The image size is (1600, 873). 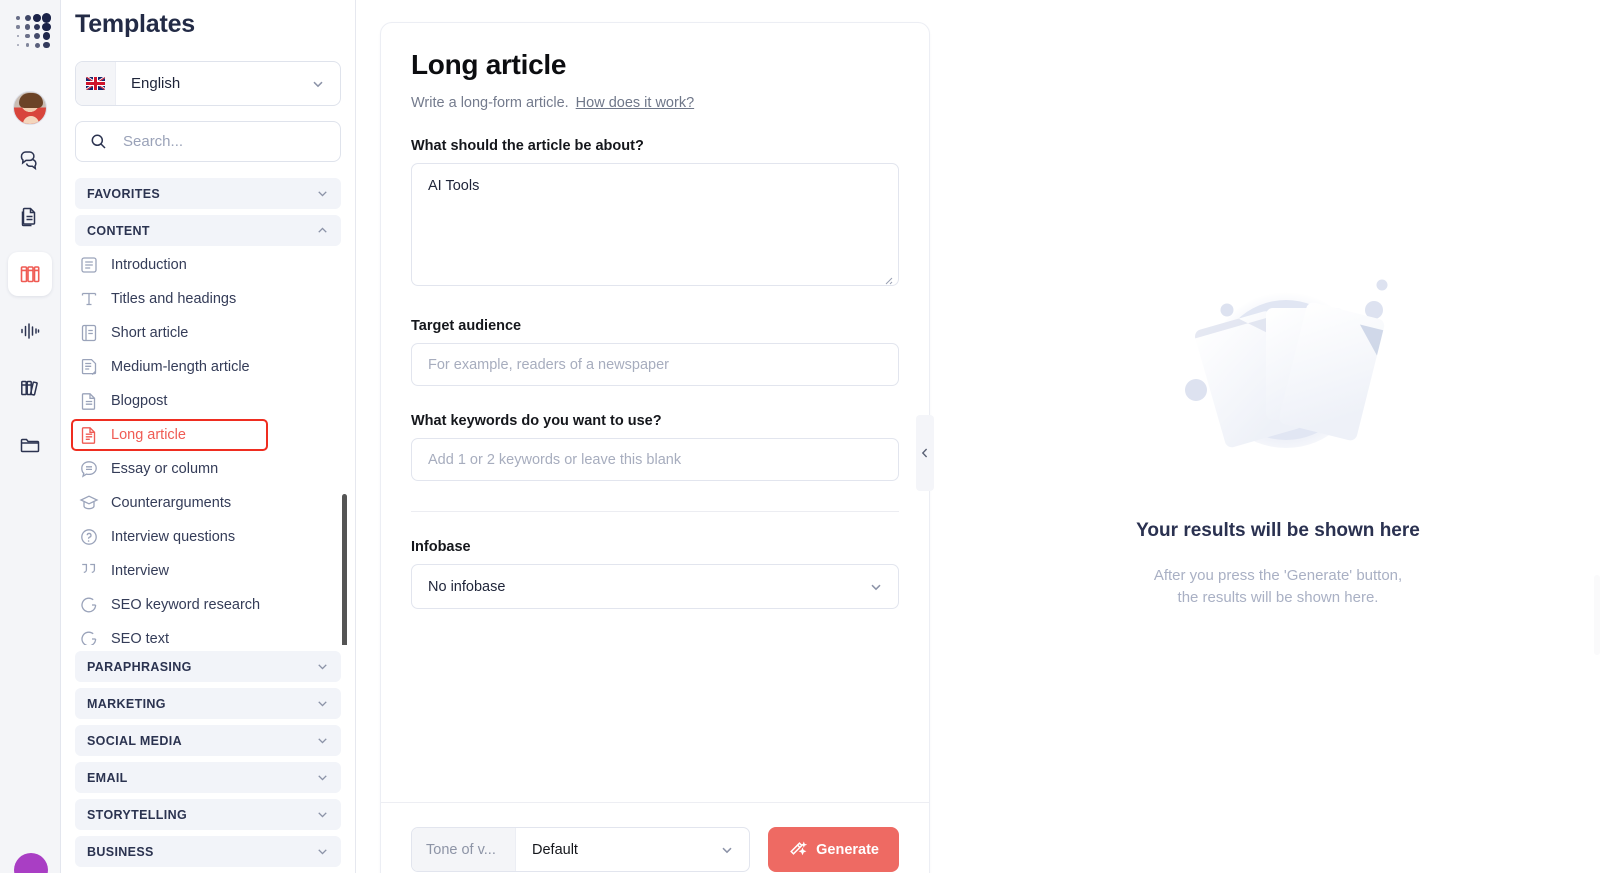 What do you see at coordinates (1278, 575) in the screenshot?
I see `results-subtitle-line1: After you press the 'Generate' button,` at bounding box center [1278, 575].